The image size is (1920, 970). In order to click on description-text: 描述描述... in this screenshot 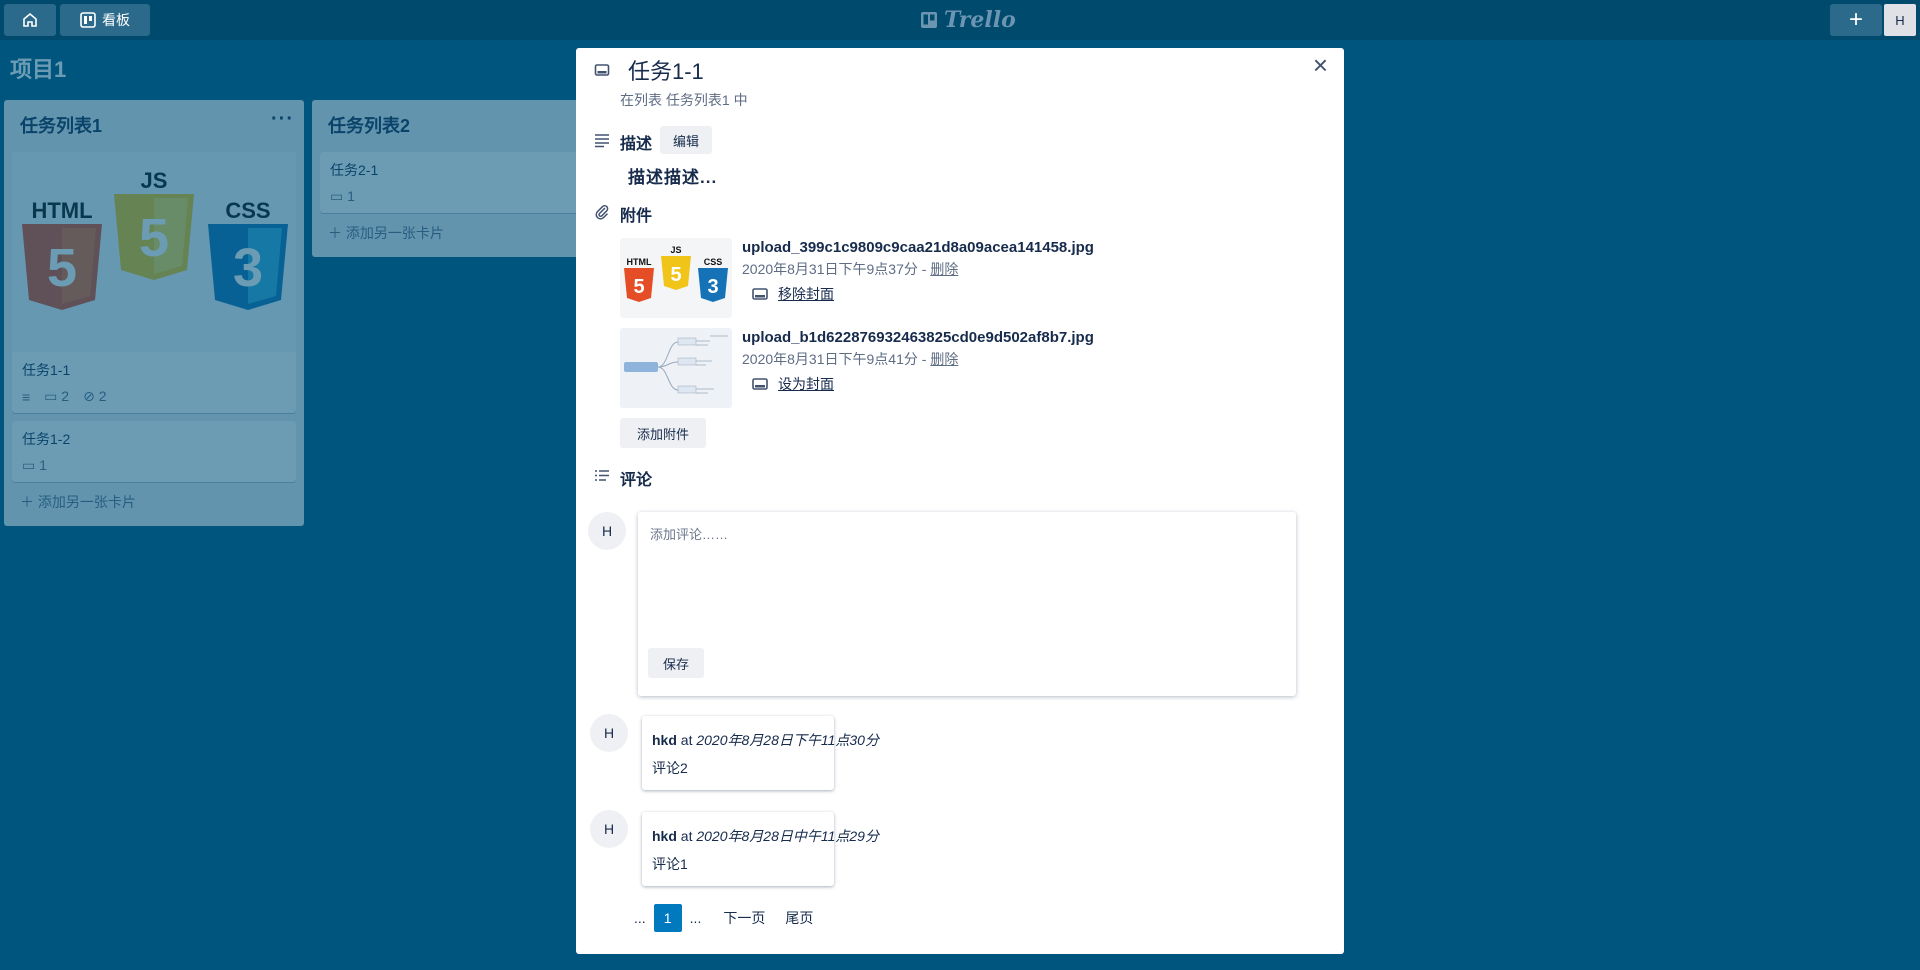, I will do `click(672, 175)`.